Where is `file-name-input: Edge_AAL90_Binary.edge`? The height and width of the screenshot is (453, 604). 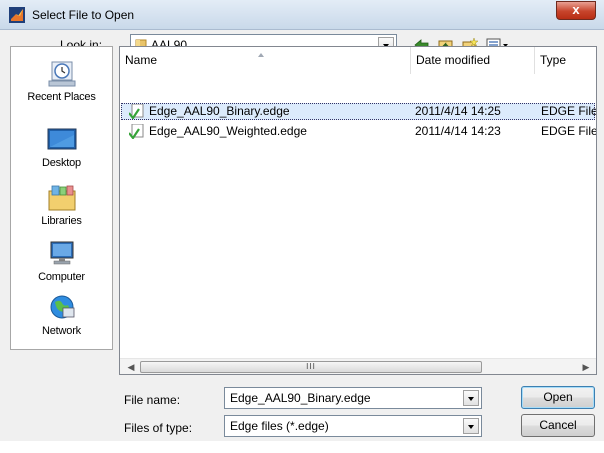
file-name-input: Edge_AAL90_Binary.edge is located at coordinates (353, 398).